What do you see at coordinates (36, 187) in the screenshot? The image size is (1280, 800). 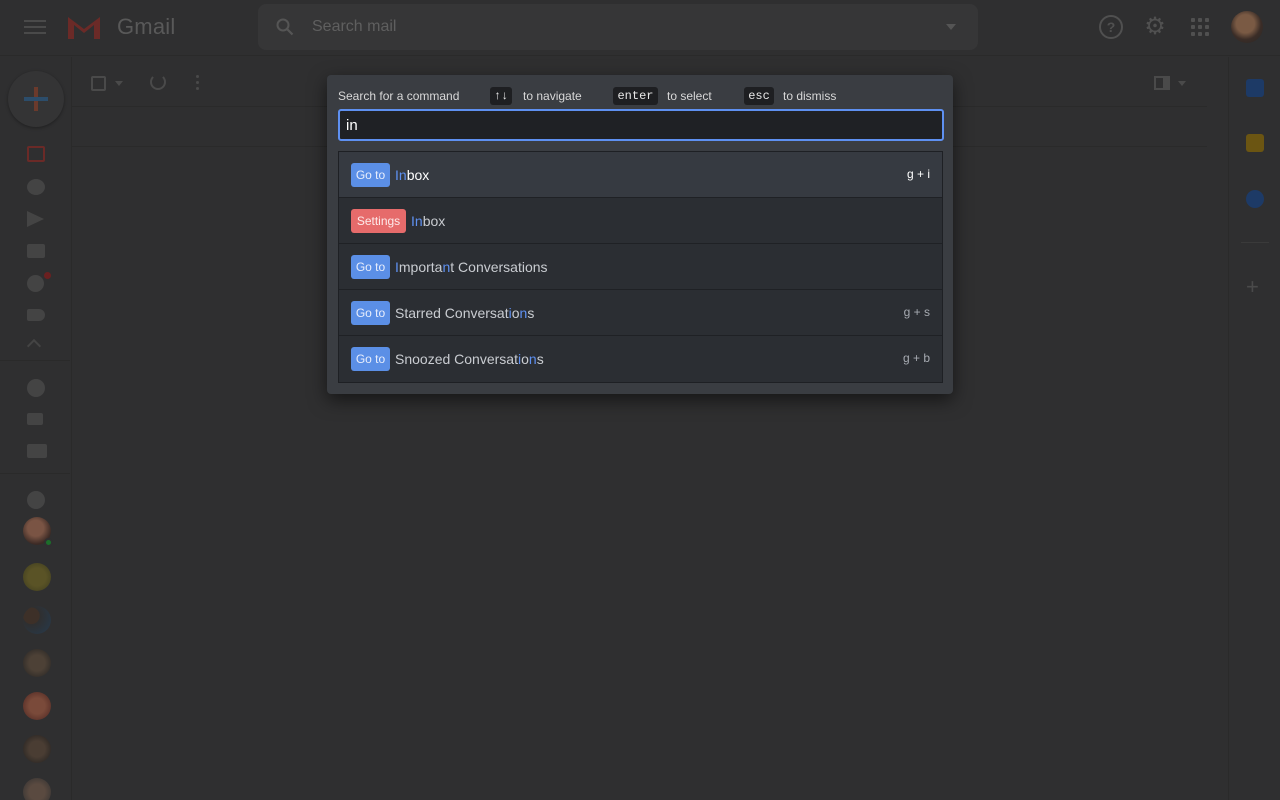 I see `snoozed-clock-icon` at bounding box center [36, 187].